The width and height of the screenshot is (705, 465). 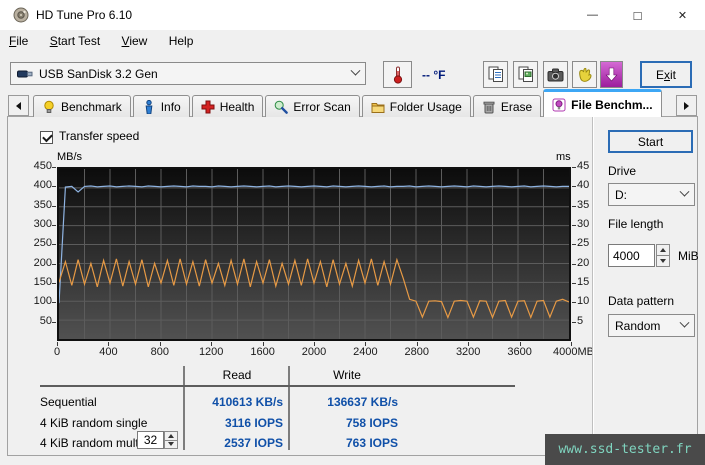 What do you see at coordinates (495, 74) in the screenshot?
I see `copy-text-button` at bounding box center [495, 74].